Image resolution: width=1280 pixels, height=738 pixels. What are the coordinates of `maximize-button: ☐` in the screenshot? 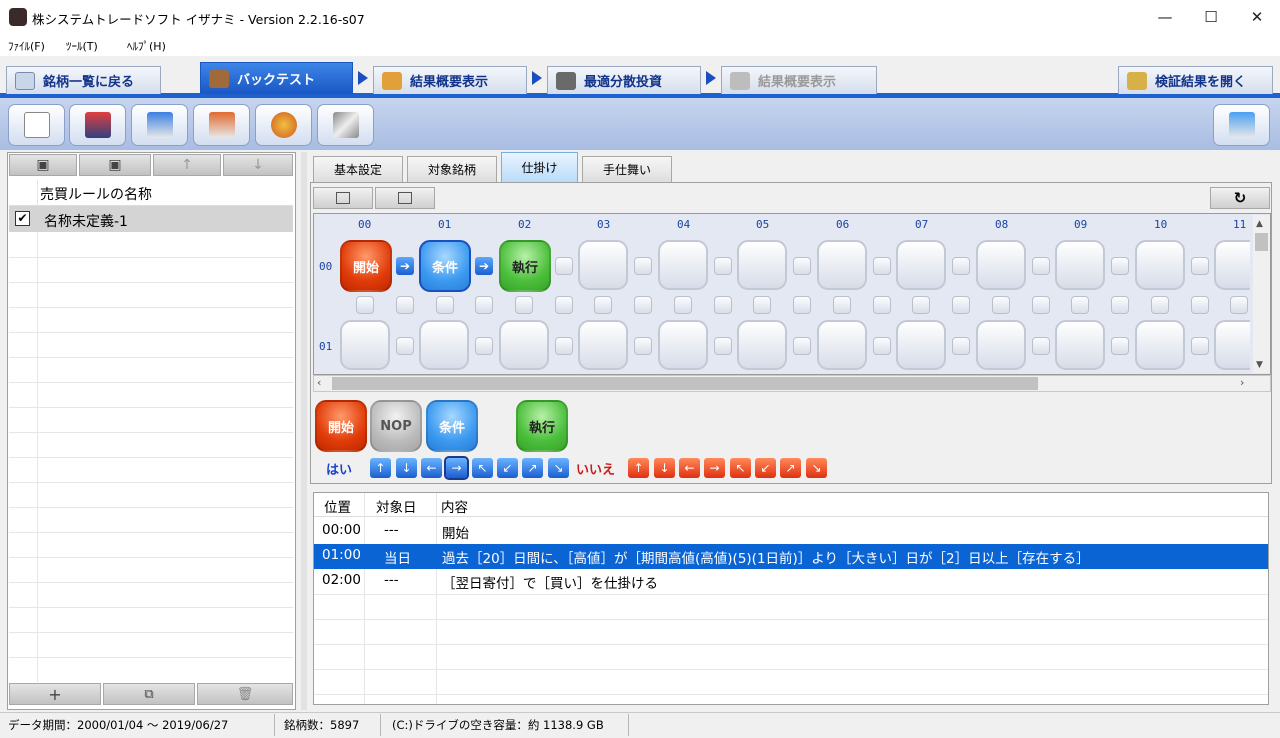 It's located at (1211, 17).